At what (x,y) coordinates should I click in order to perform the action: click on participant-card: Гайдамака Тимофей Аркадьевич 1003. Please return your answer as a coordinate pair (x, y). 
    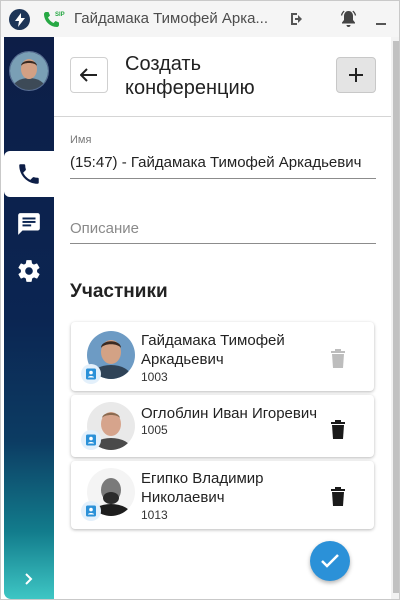
    Looking at the image, I should click on (222, 356).